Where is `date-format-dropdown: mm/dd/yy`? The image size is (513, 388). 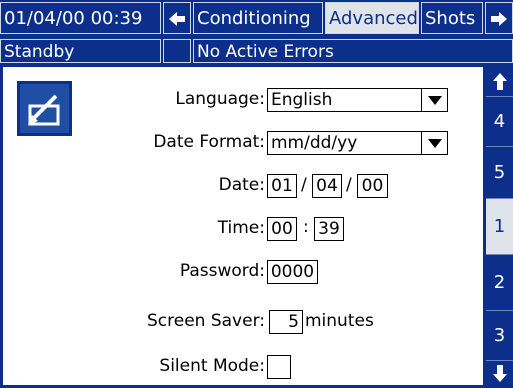
date-format-dropdown: mm/dd/yy is located at coordinates (357, 143).